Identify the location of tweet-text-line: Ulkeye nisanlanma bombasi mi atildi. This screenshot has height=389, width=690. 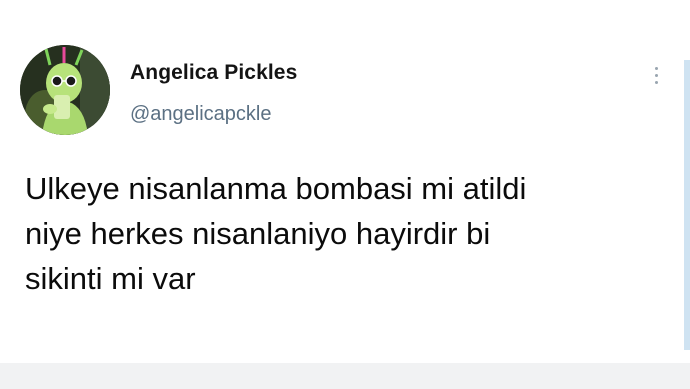
(276, 188).